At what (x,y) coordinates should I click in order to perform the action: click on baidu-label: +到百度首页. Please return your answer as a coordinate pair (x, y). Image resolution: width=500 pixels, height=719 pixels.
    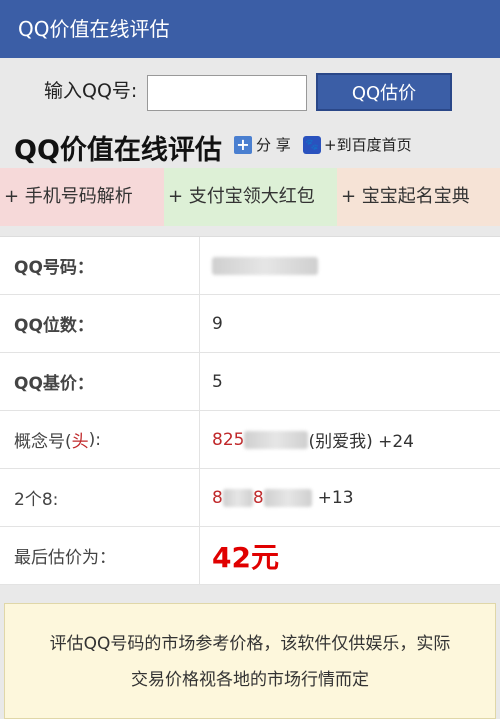
    Looking at the image, I should click on (368, 145).